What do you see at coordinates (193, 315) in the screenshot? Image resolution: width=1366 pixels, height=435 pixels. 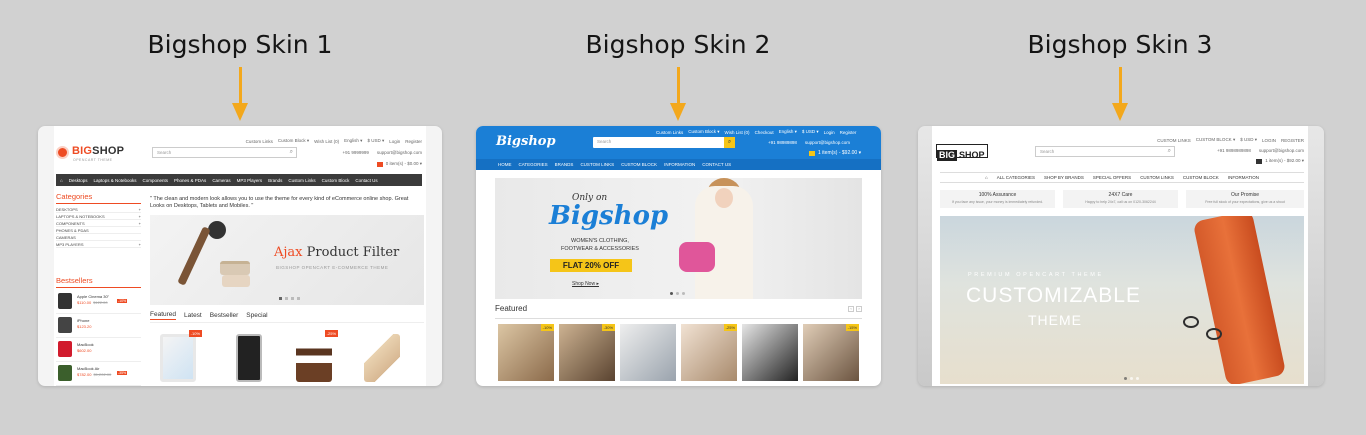 I see `tab-latest: Latest` at bounding box center [193, 315].